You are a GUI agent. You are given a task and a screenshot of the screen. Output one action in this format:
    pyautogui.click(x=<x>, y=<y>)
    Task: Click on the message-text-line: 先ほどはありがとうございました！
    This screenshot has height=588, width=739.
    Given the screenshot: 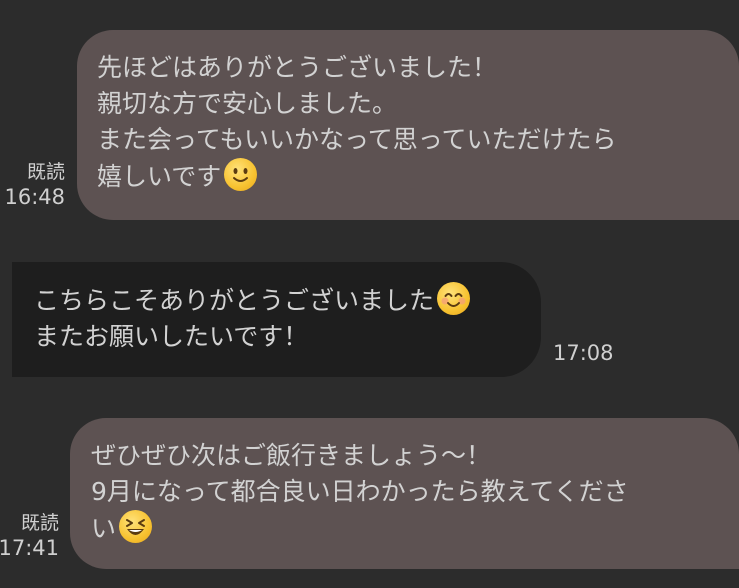 What is the action you would take?
    pyautogui.click(x=297, y=67)
    